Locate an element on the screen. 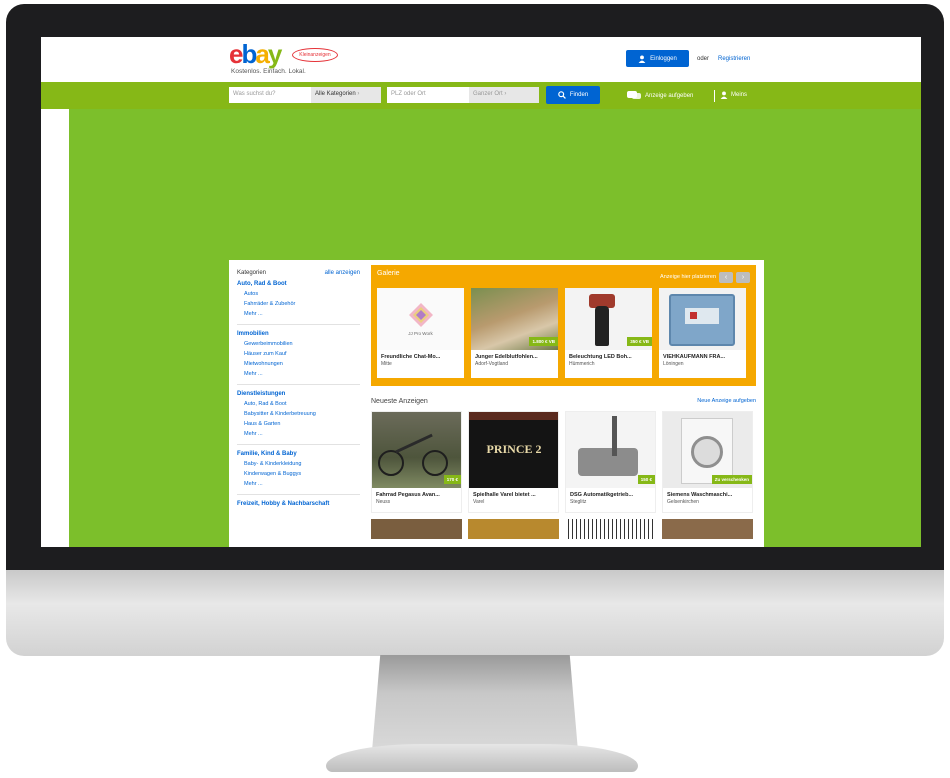 This screenshot has height=778, width=950. chat-bubble-icon is located at coordinates (634, 95).